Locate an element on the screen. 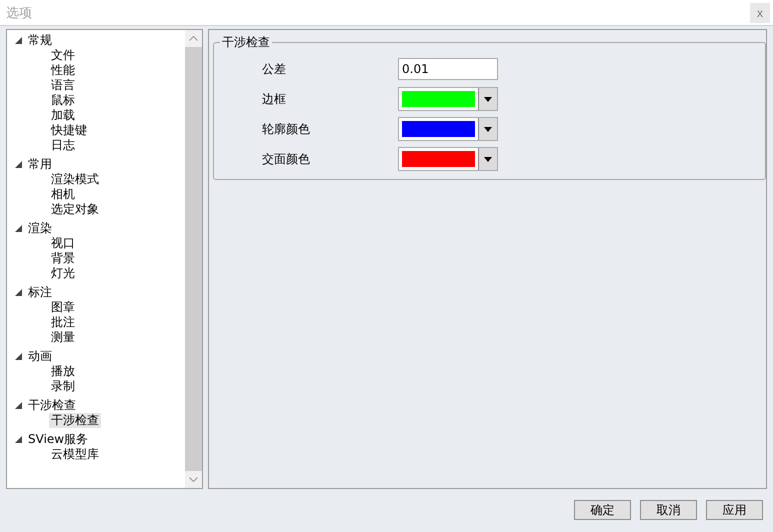 The image size is (773, 532). tree-item: 相机 is located at coordinates (63, 194).